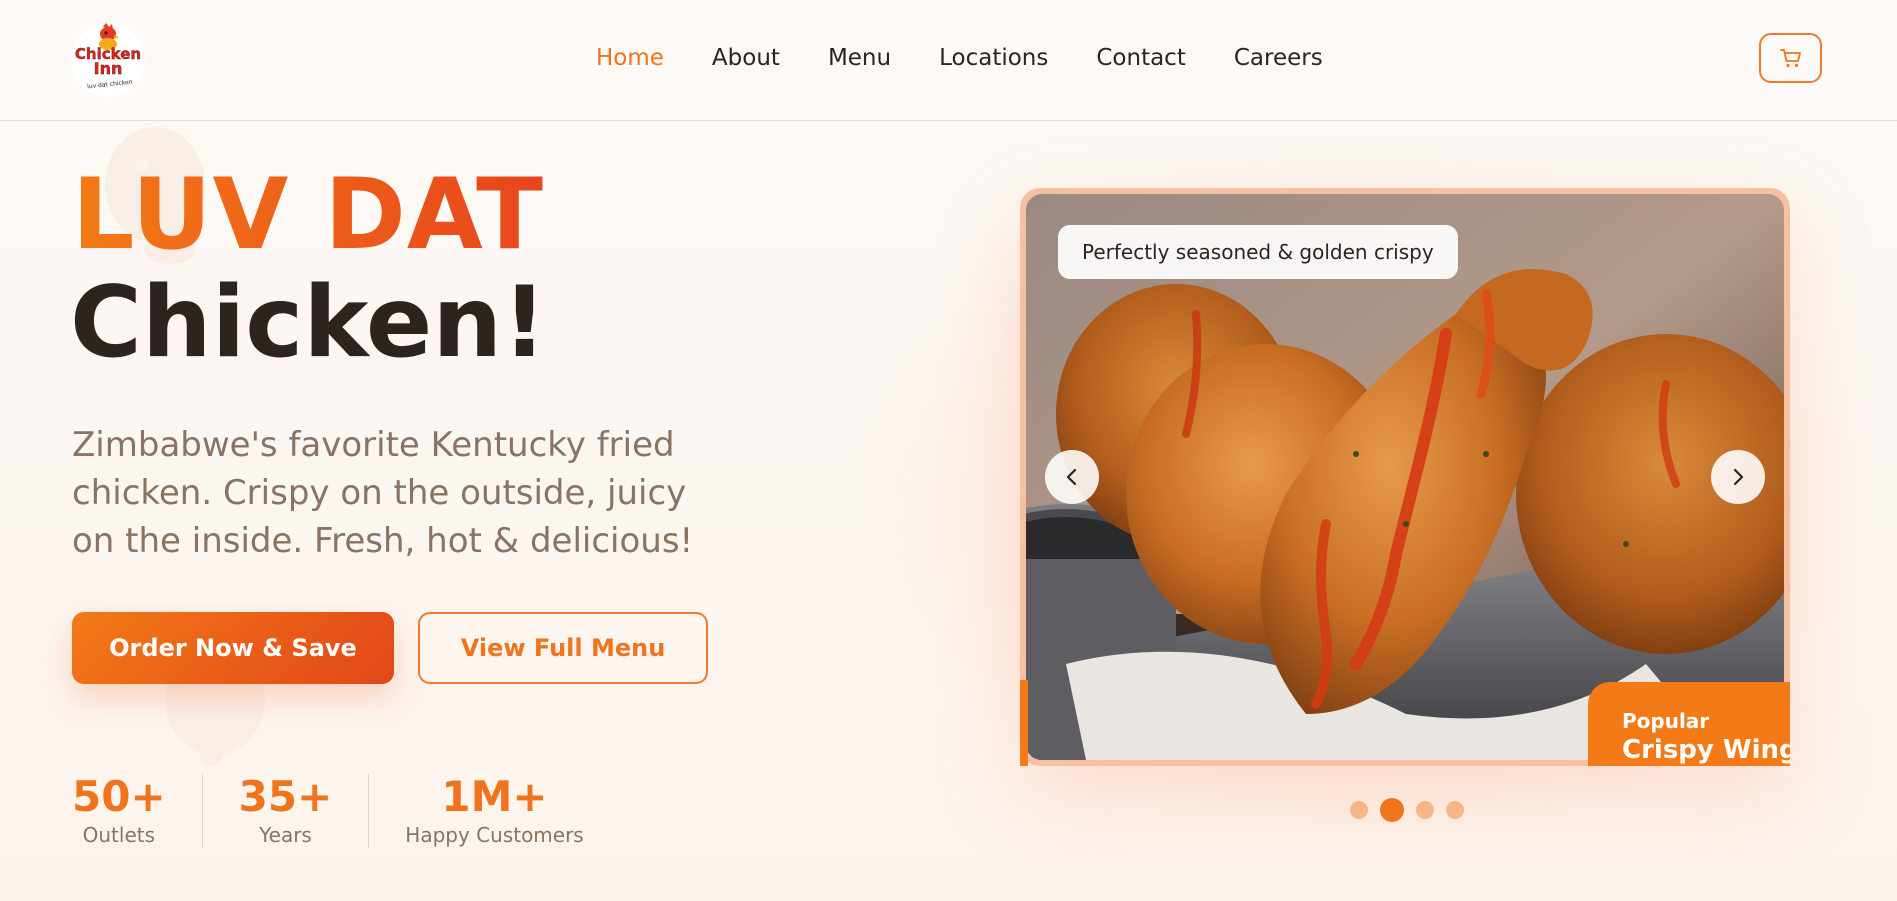 The image size is (1897, 901). I want to click on carousel-prev-button, so click(1072, 477).